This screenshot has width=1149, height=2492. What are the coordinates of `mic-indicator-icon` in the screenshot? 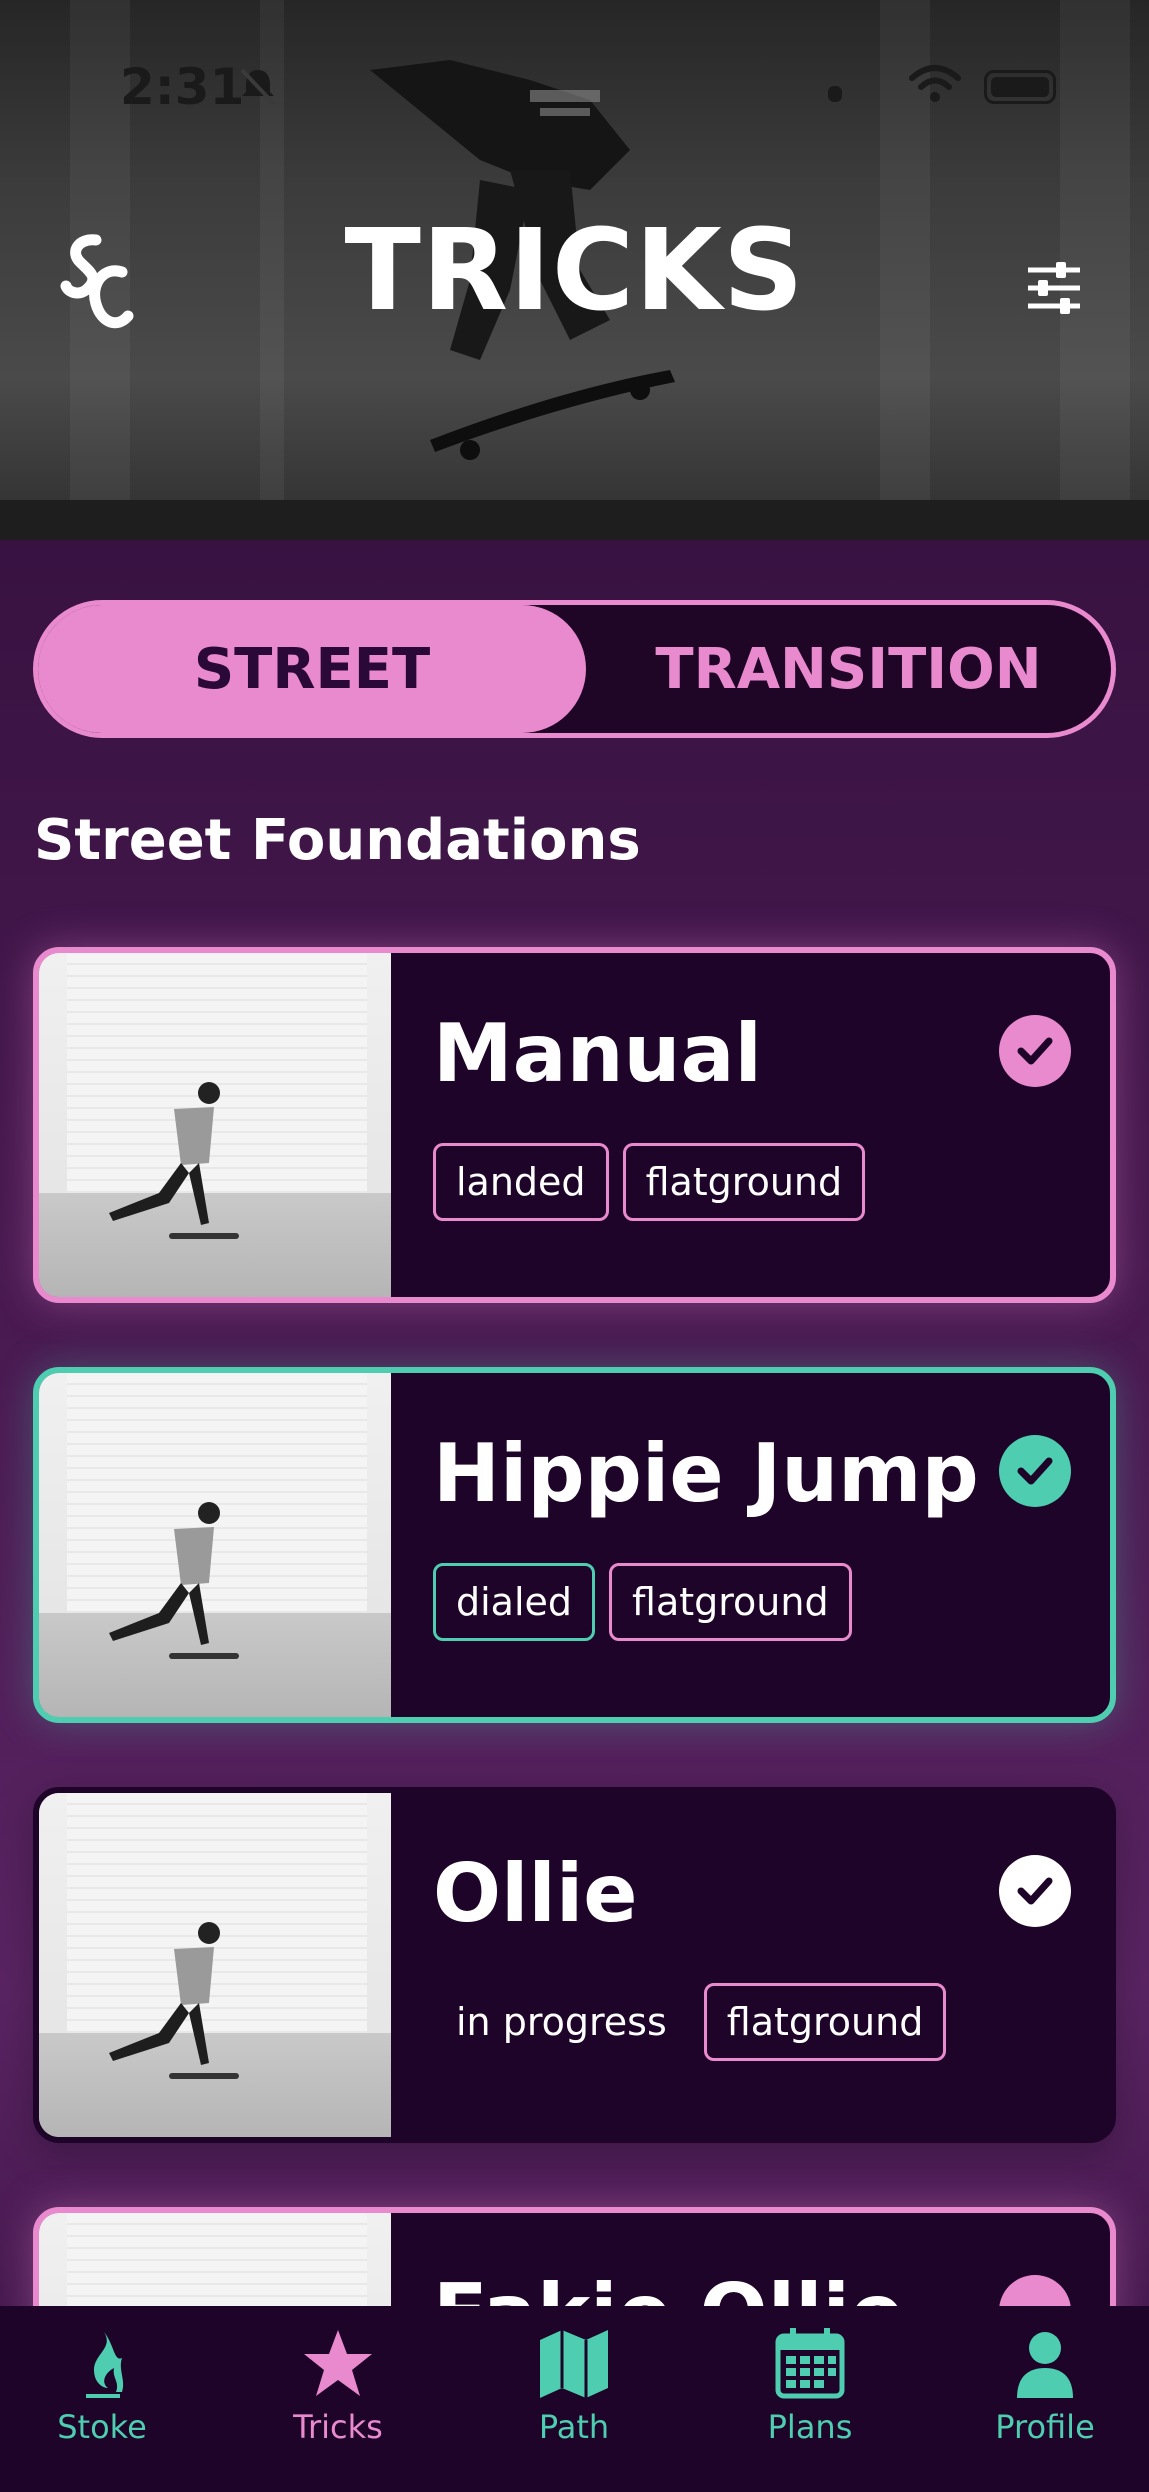 It's located at (835, 94).